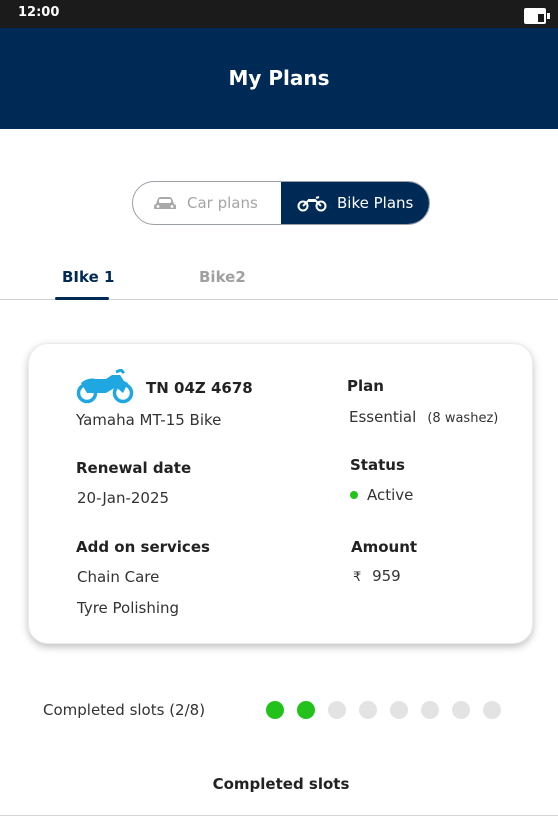 The image size is (558, 837). Describe the element at coordinates (281, 784) in the screenshot. I see `completed-slots-heading: Completed slots` at that location.